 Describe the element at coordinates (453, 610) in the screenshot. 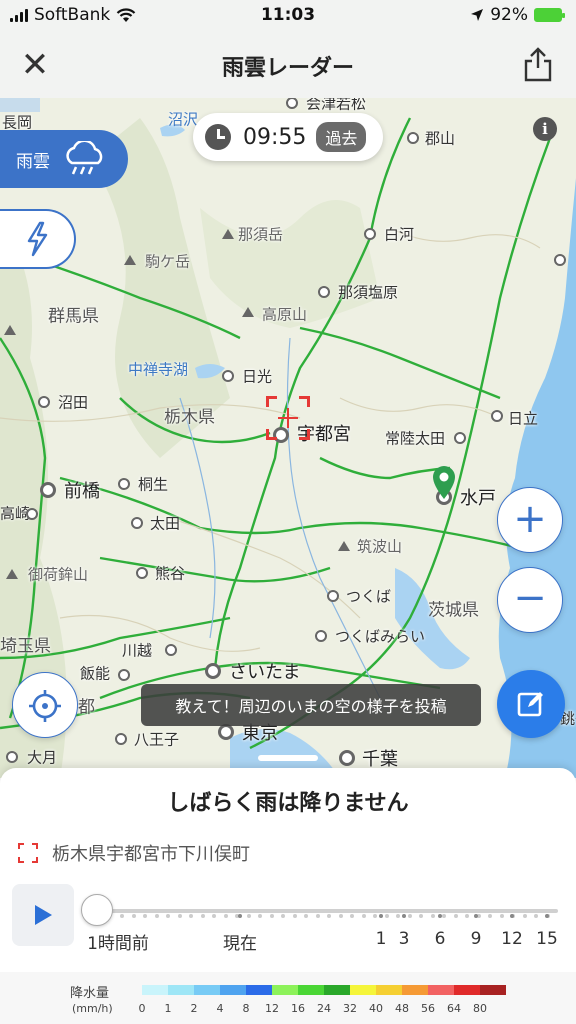

I see `region-label: 茨城県` at that location.